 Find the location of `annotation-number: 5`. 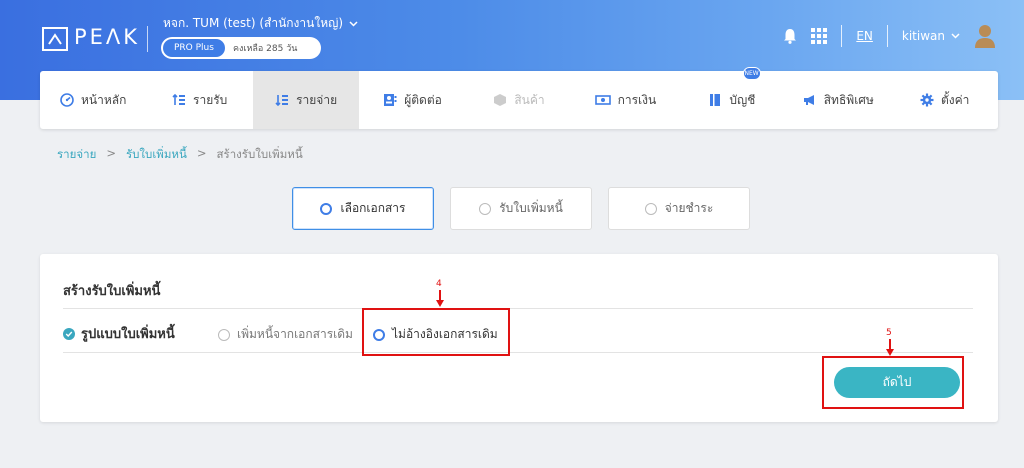

annotation-number: 5 is located at coordinates (889, 333).